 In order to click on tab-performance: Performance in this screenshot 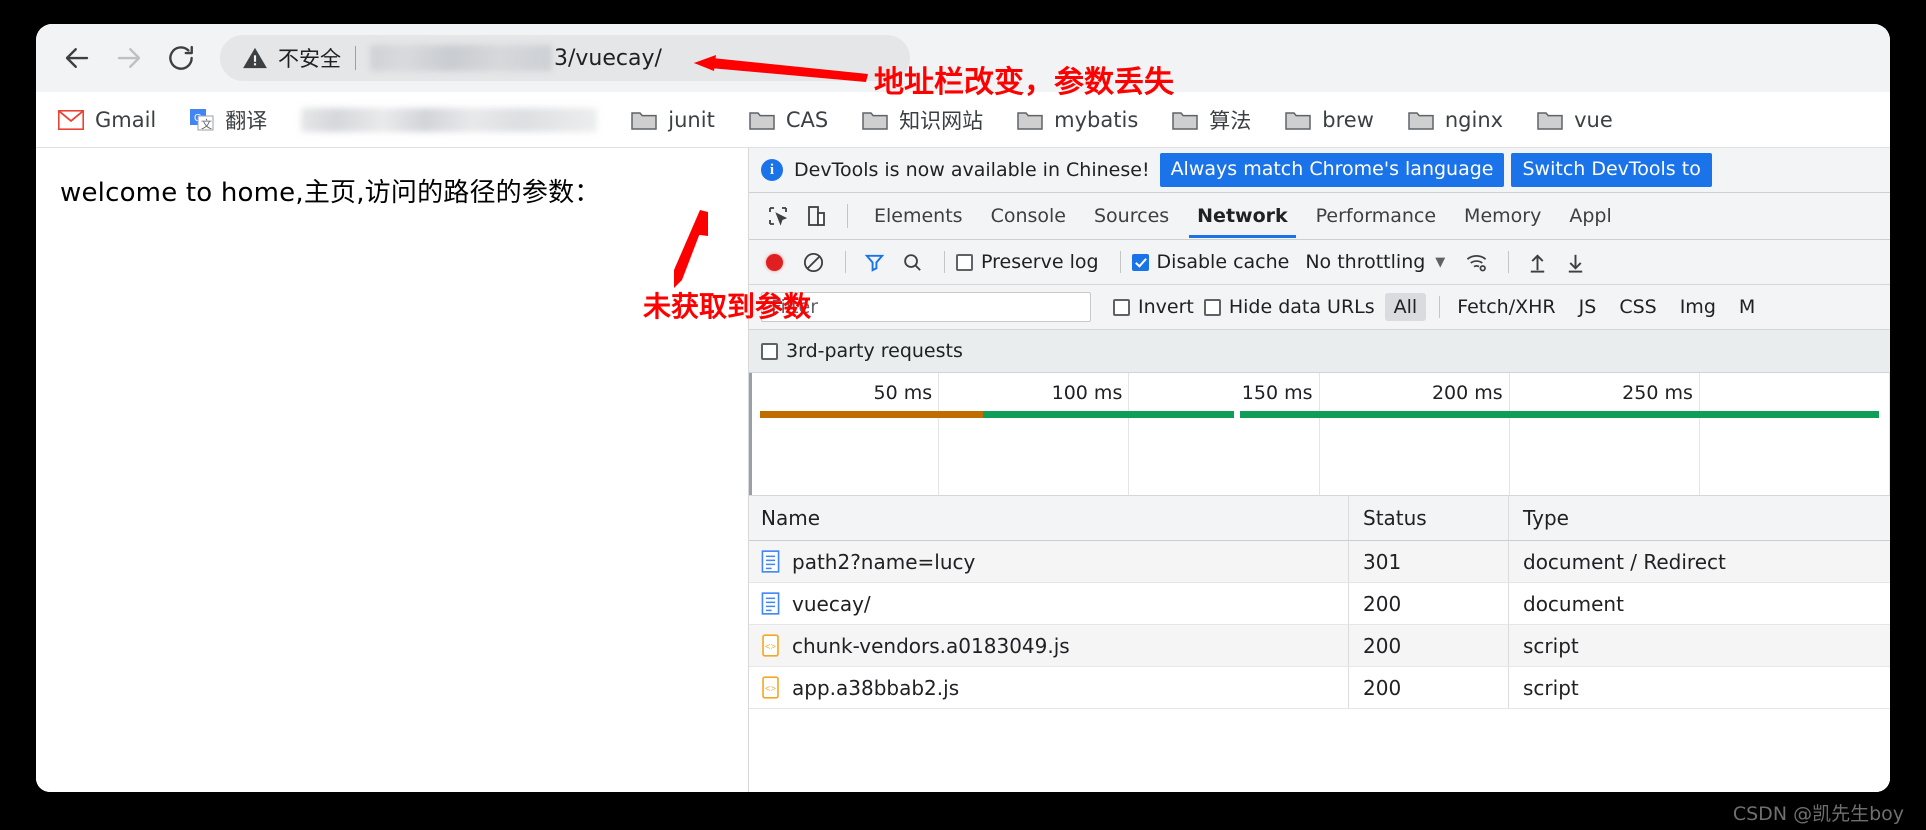, I will do `click(1376, 216)`.